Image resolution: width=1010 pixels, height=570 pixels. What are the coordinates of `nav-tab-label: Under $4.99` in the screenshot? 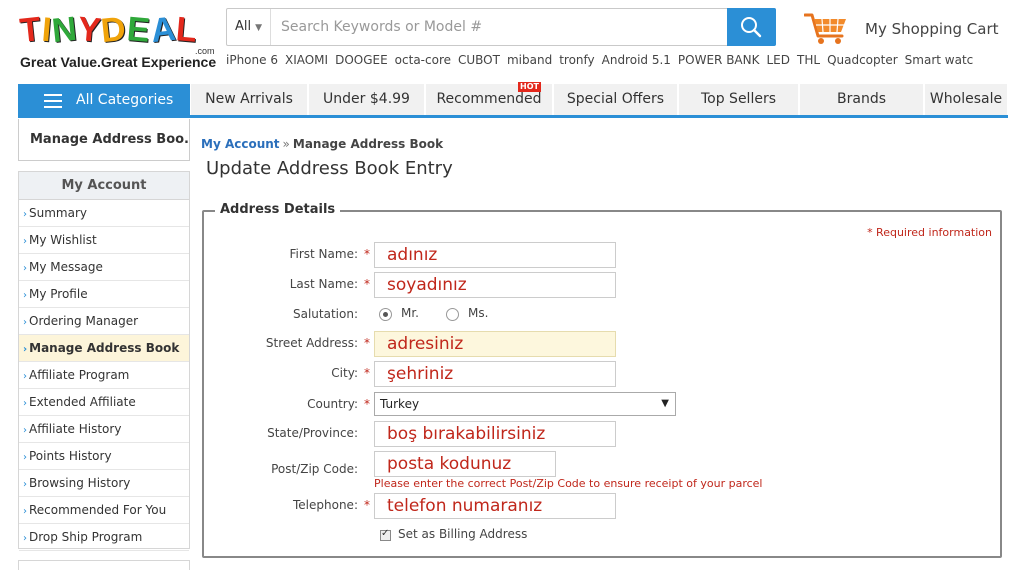 It's located at (366, 99).